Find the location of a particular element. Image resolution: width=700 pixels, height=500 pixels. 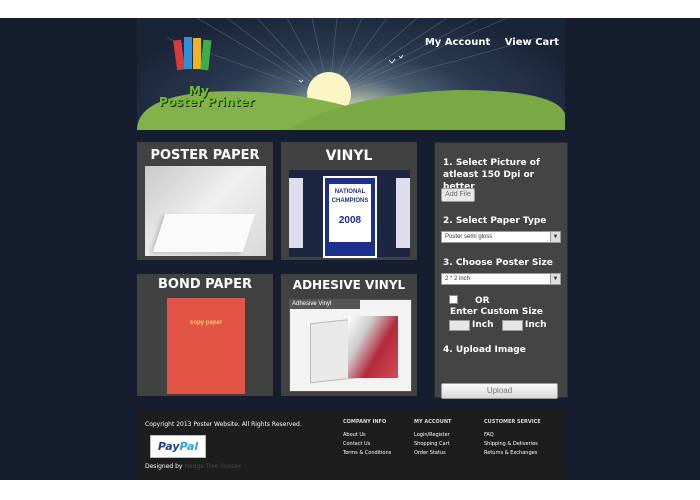

product-title: POSTER PAPER is located at coordinates (205, 155).